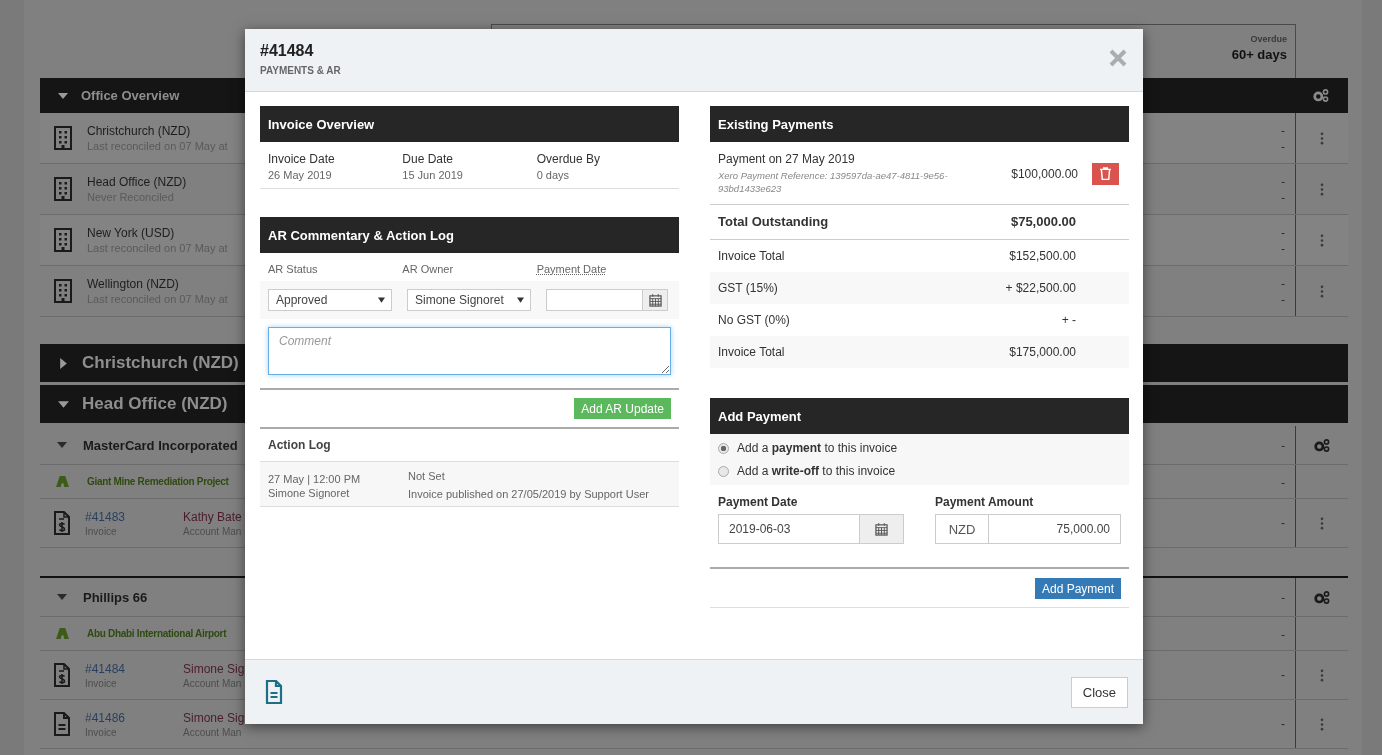  I want to click on log-user: Simone Signoret, so click(309, 493).